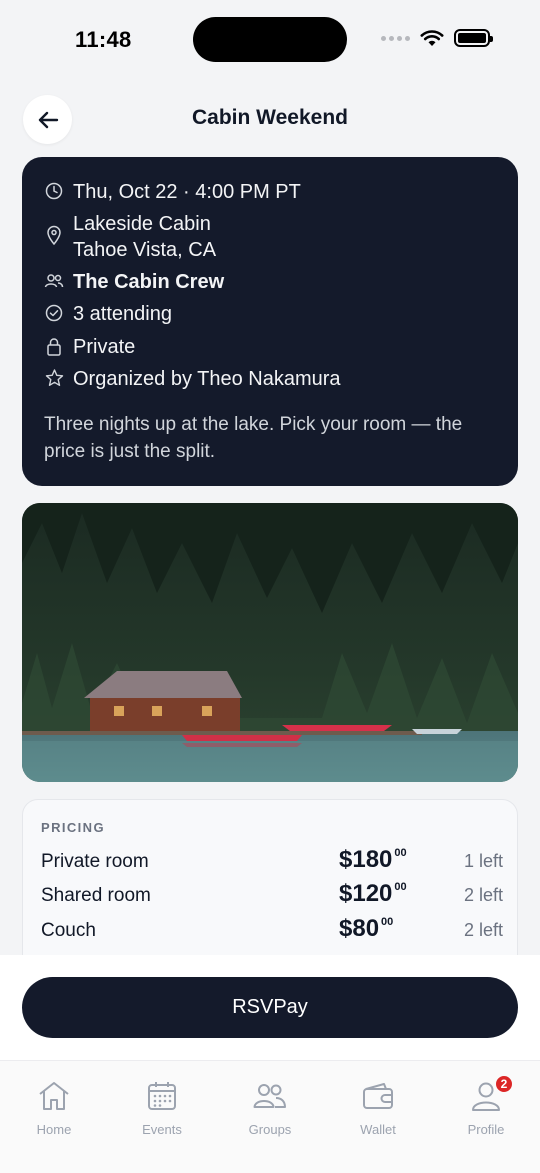 Image resolution: width=540 pixels, height=1173 pixels. What do you see at coordinates (483, 861) in the screenshot?
I see `option-availability: 1 left` at bounding box center [483, 861].